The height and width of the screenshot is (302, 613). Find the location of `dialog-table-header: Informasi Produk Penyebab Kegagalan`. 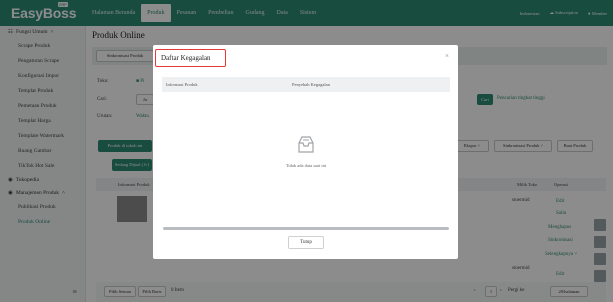

dialog-table-header: Informasi Produk Penyebab Kegagalan is located at coordinates (306, 84).